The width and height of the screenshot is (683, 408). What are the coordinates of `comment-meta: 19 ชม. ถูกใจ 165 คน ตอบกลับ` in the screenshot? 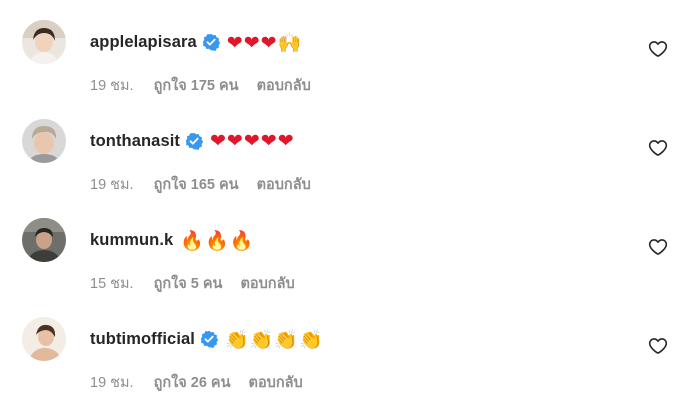 It's located at (200, 184).